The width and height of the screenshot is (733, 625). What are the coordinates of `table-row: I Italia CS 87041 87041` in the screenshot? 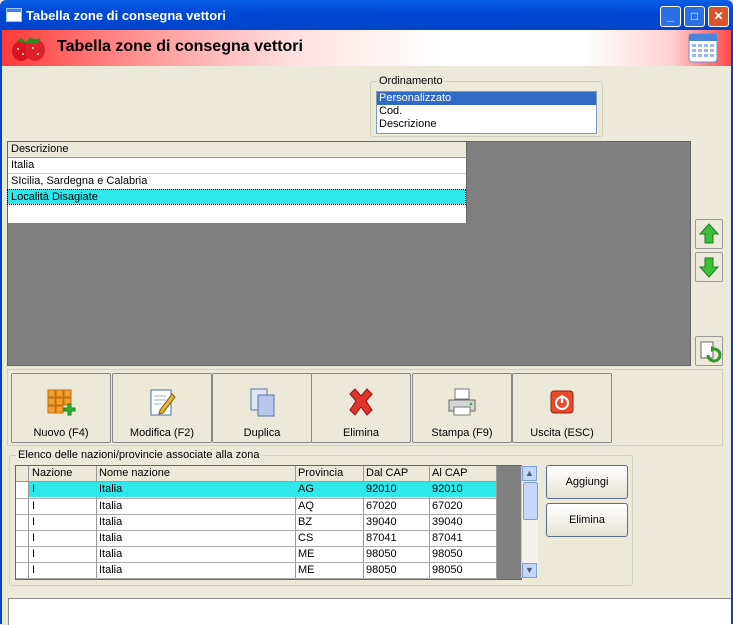 It's located at (256, 538).